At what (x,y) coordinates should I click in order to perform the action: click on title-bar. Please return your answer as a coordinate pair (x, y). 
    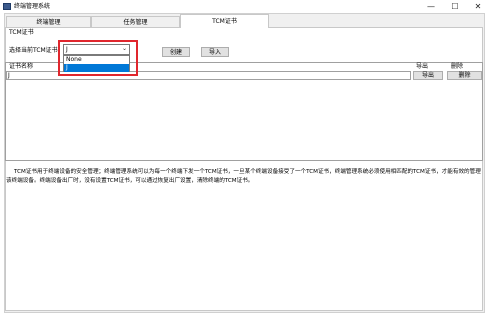
    Looking at the image, I should click on (244, 6).